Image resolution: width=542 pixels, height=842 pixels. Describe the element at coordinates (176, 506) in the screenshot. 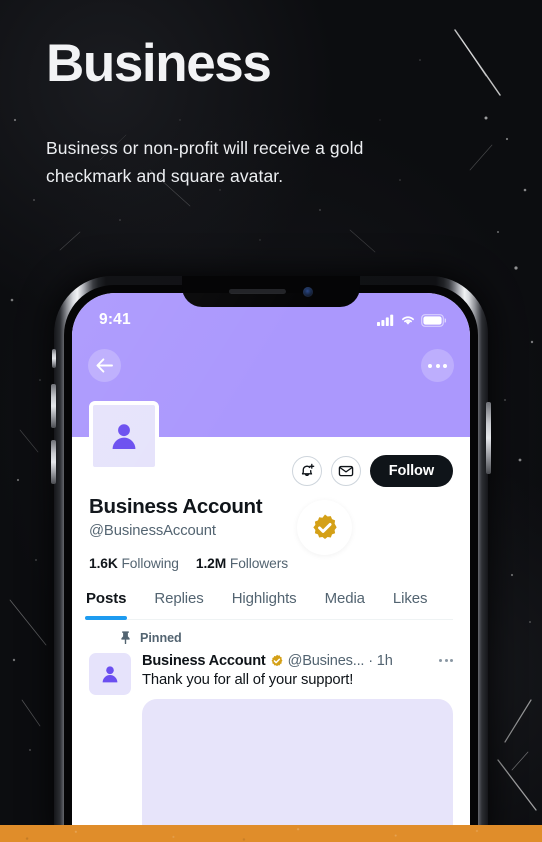

I see `profile-display-name: Business Account` at that location.